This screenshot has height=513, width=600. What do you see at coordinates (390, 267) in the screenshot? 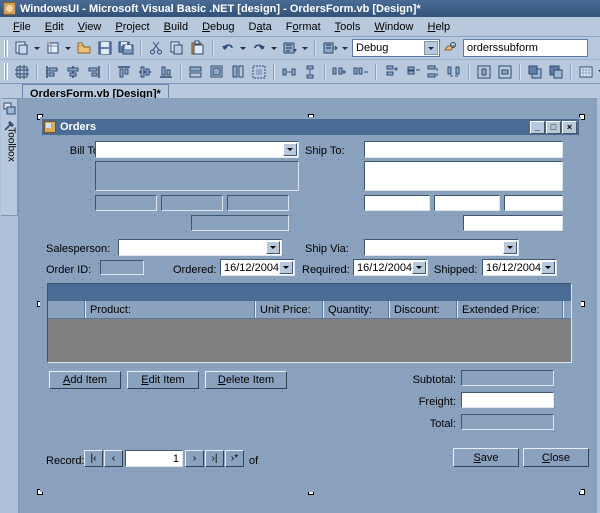
I see `required-date-picker: 16/12/2004` at bounding box center [390, 267].